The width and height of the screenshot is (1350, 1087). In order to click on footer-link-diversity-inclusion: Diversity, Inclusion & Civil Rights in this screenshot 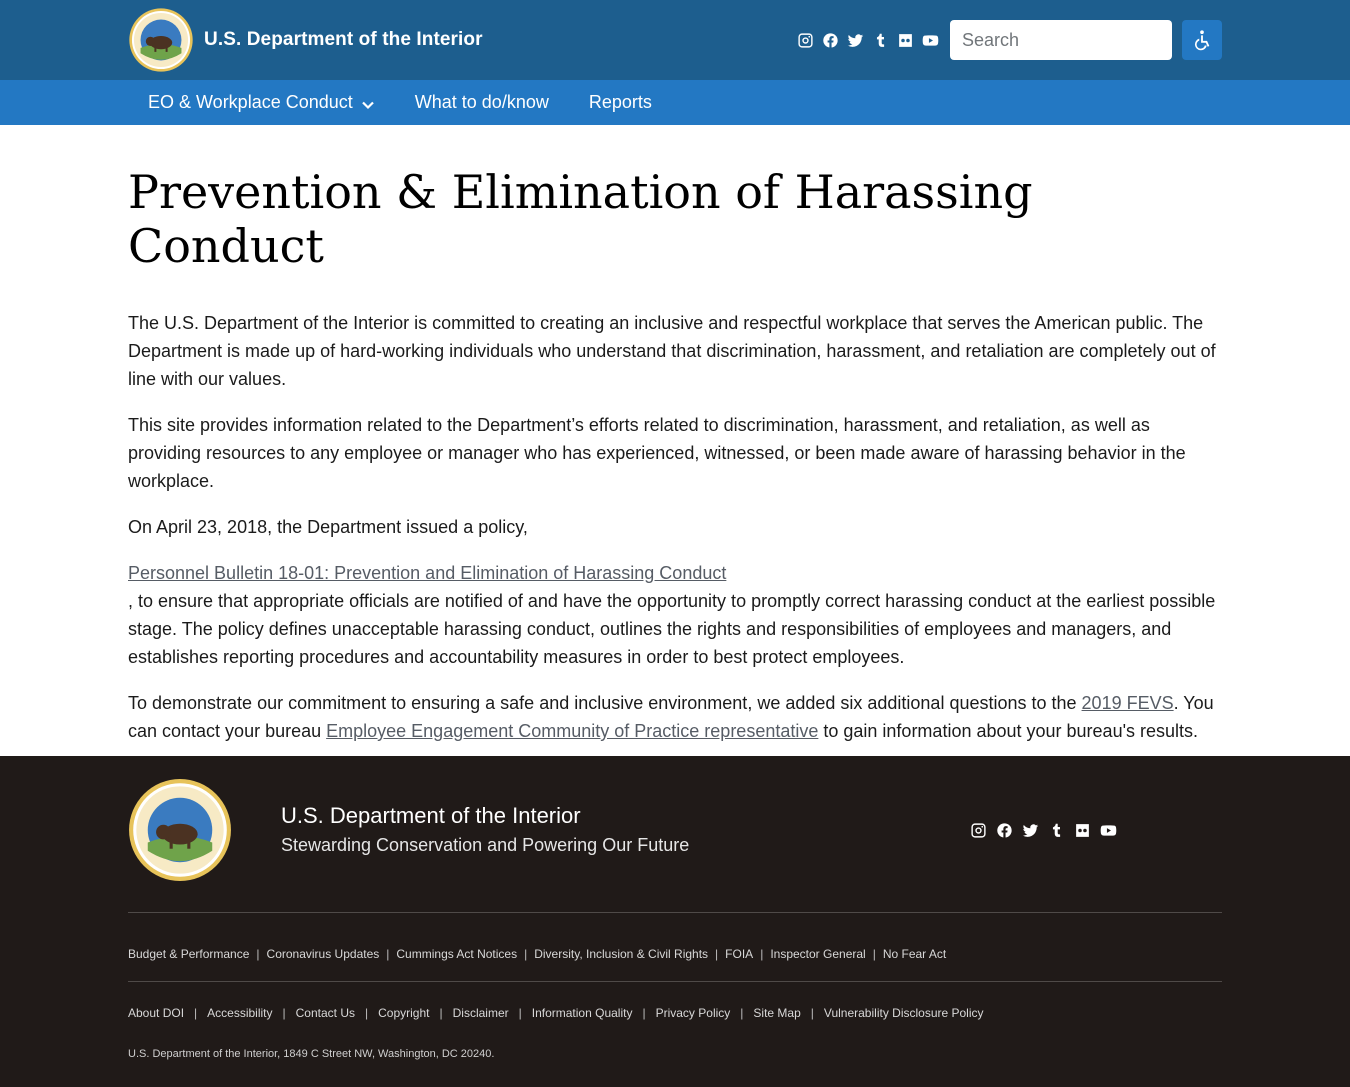, I will do `click(621, 954)`.